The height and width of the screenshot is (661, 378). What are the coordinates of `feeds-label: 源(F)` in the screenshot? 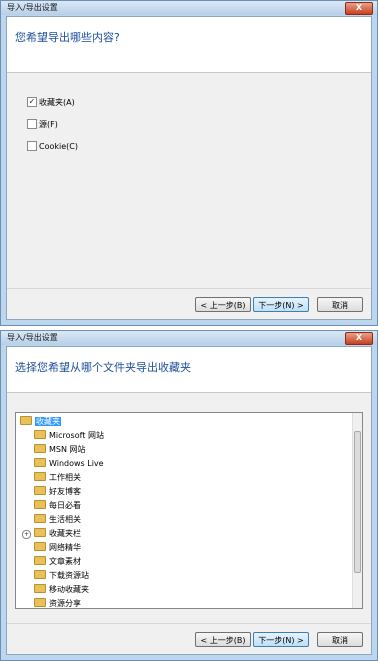 It's located at (48, 124).